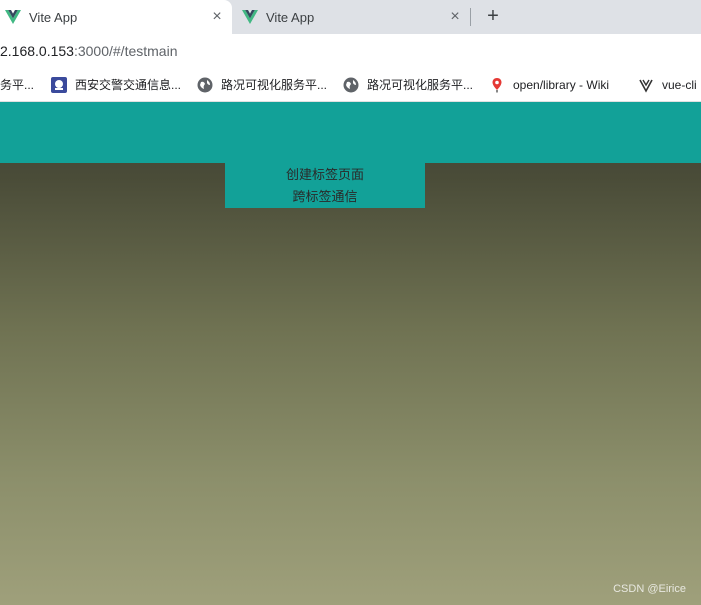 This screenshot has width=701, height=605. I want to click on create-tab-page-item: 创建标签页面, so click(325, 175).